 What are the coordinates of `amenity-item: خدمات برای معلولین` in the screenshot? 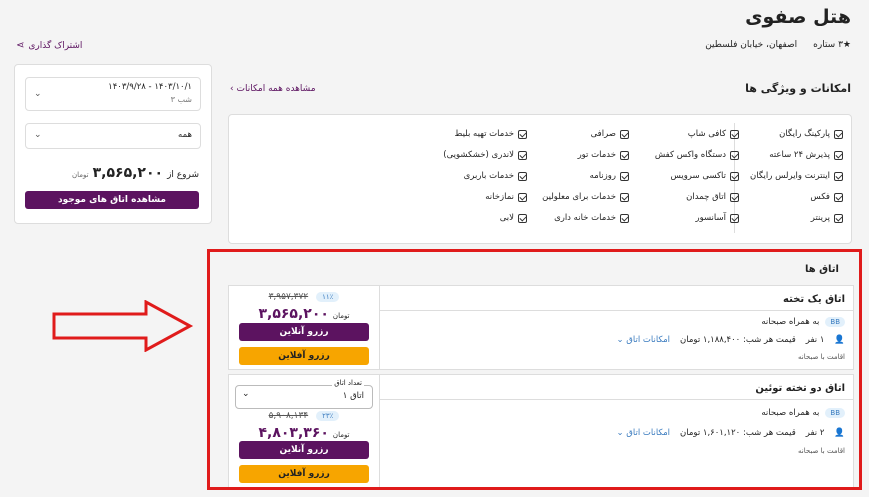 It's located at (585, 197).